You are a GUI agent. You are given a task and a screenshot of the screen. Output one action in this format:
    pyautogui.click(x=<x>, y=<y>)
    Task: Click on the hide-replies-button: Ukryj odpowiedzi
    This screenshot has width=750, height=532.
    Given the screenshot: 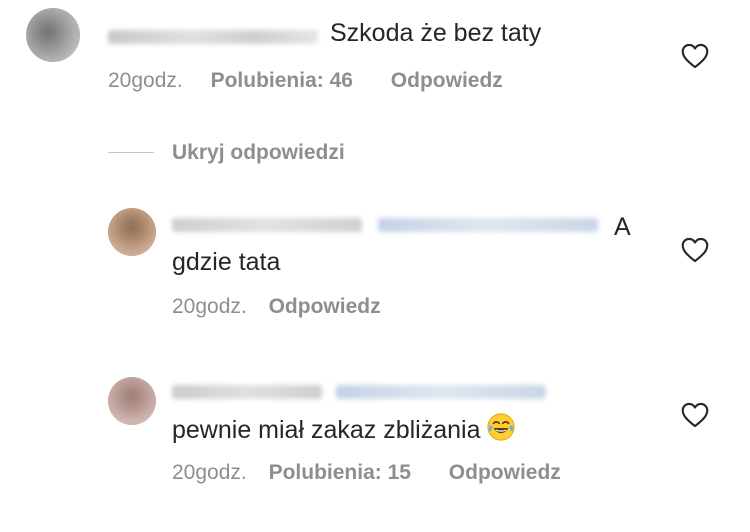 What is the action you would take?
    pyautogui.click(x=258, y=153)
    